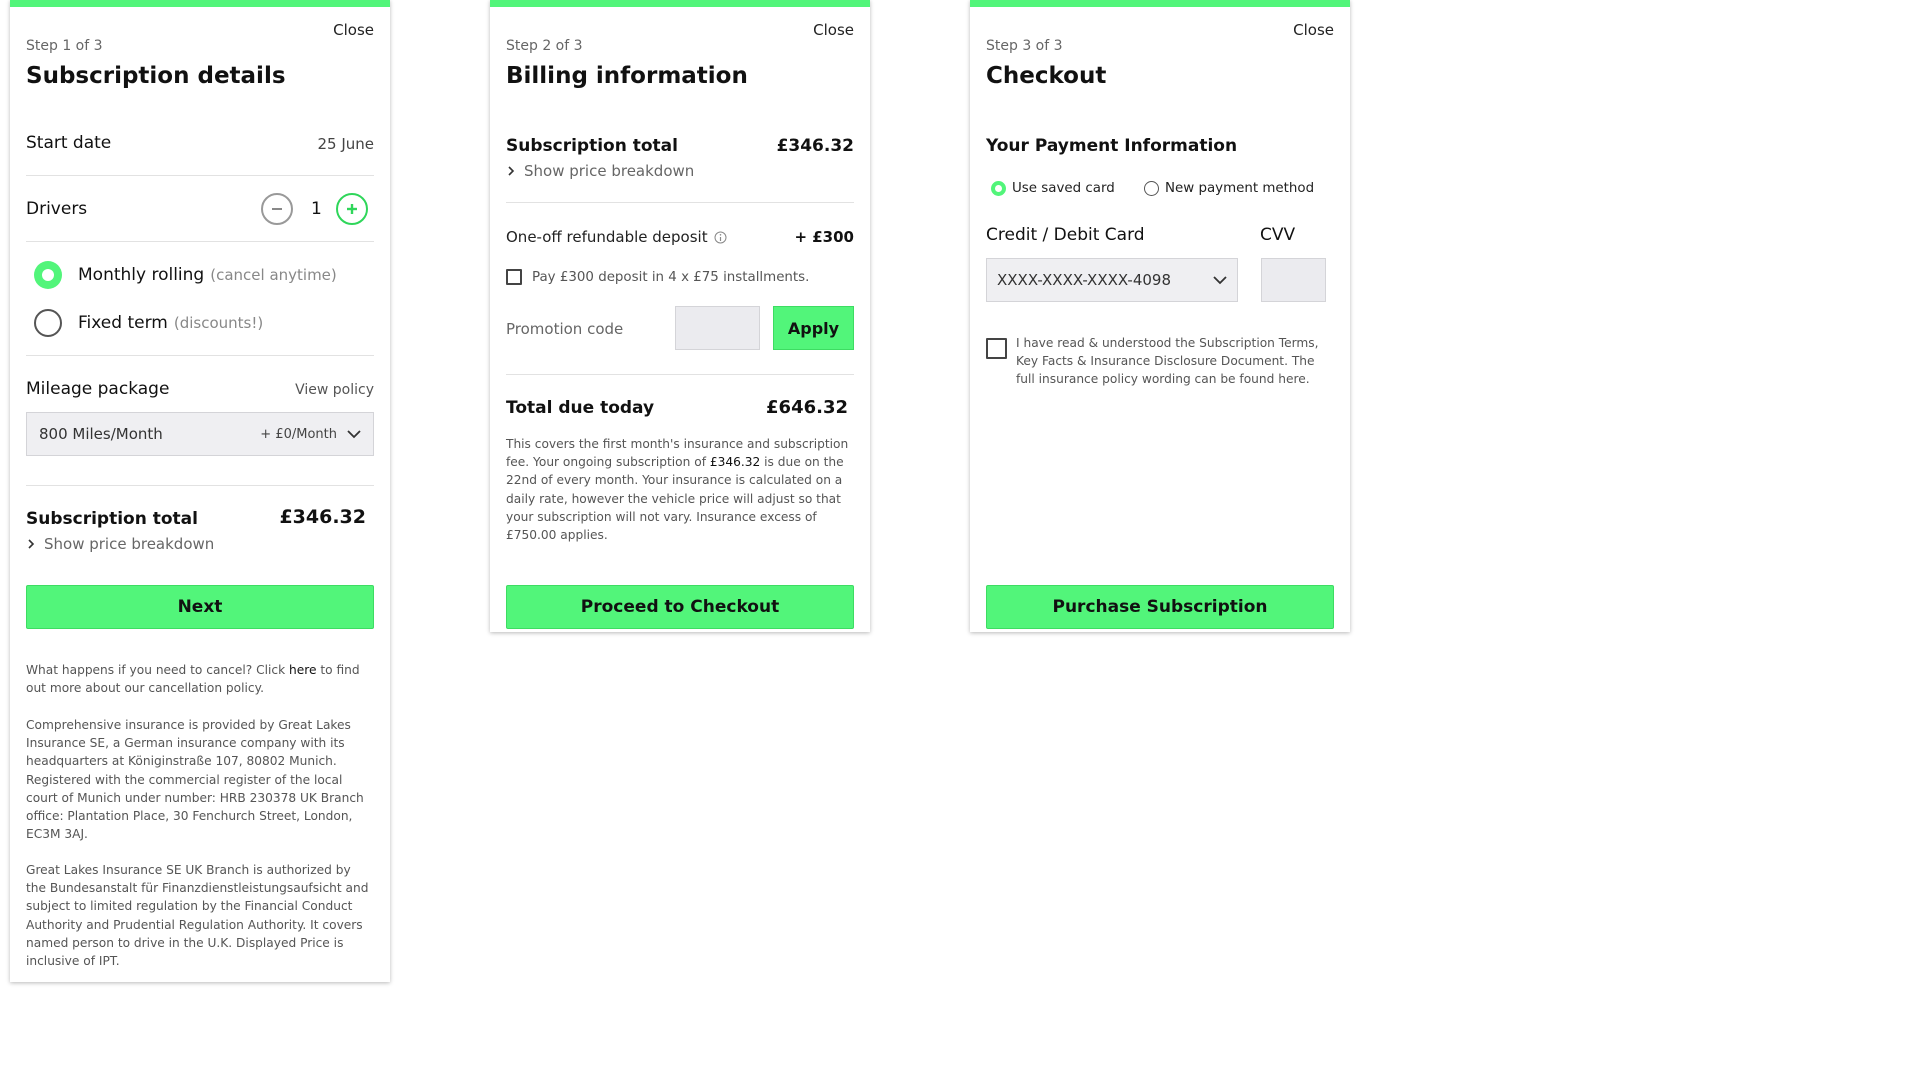 This screenshot has height=1080, width=1920. What do you see at coordinates (64, 46) in the screenshot?
I see `step-indicator: Step 1 of 3` at bounding box center [64, 46].